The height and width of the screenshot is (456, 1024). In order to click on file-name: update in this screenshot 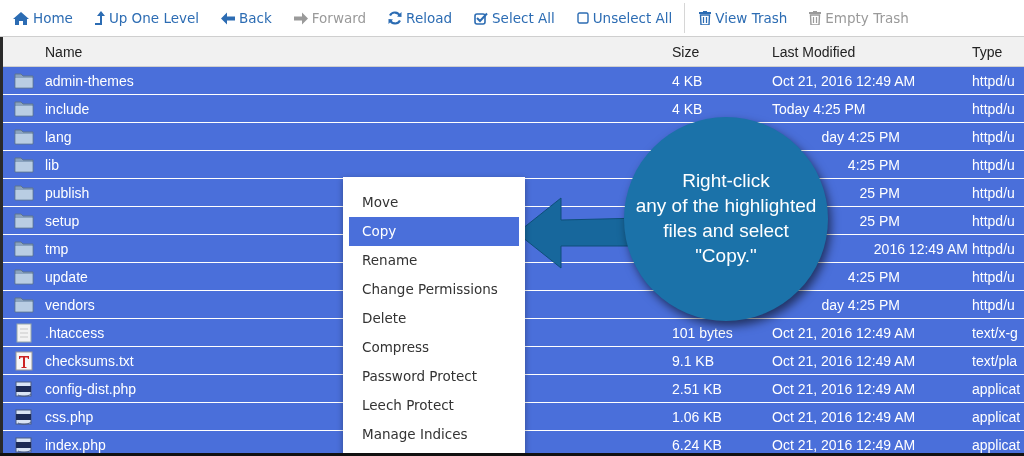, I will do `click(66, 276)`.